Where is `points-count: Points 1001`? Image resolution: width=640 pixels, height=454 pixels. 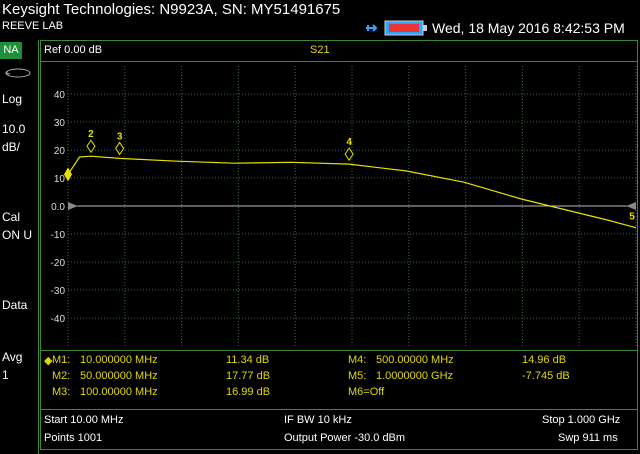 points-count: Points 1001 is located at coordinates (73, 438).